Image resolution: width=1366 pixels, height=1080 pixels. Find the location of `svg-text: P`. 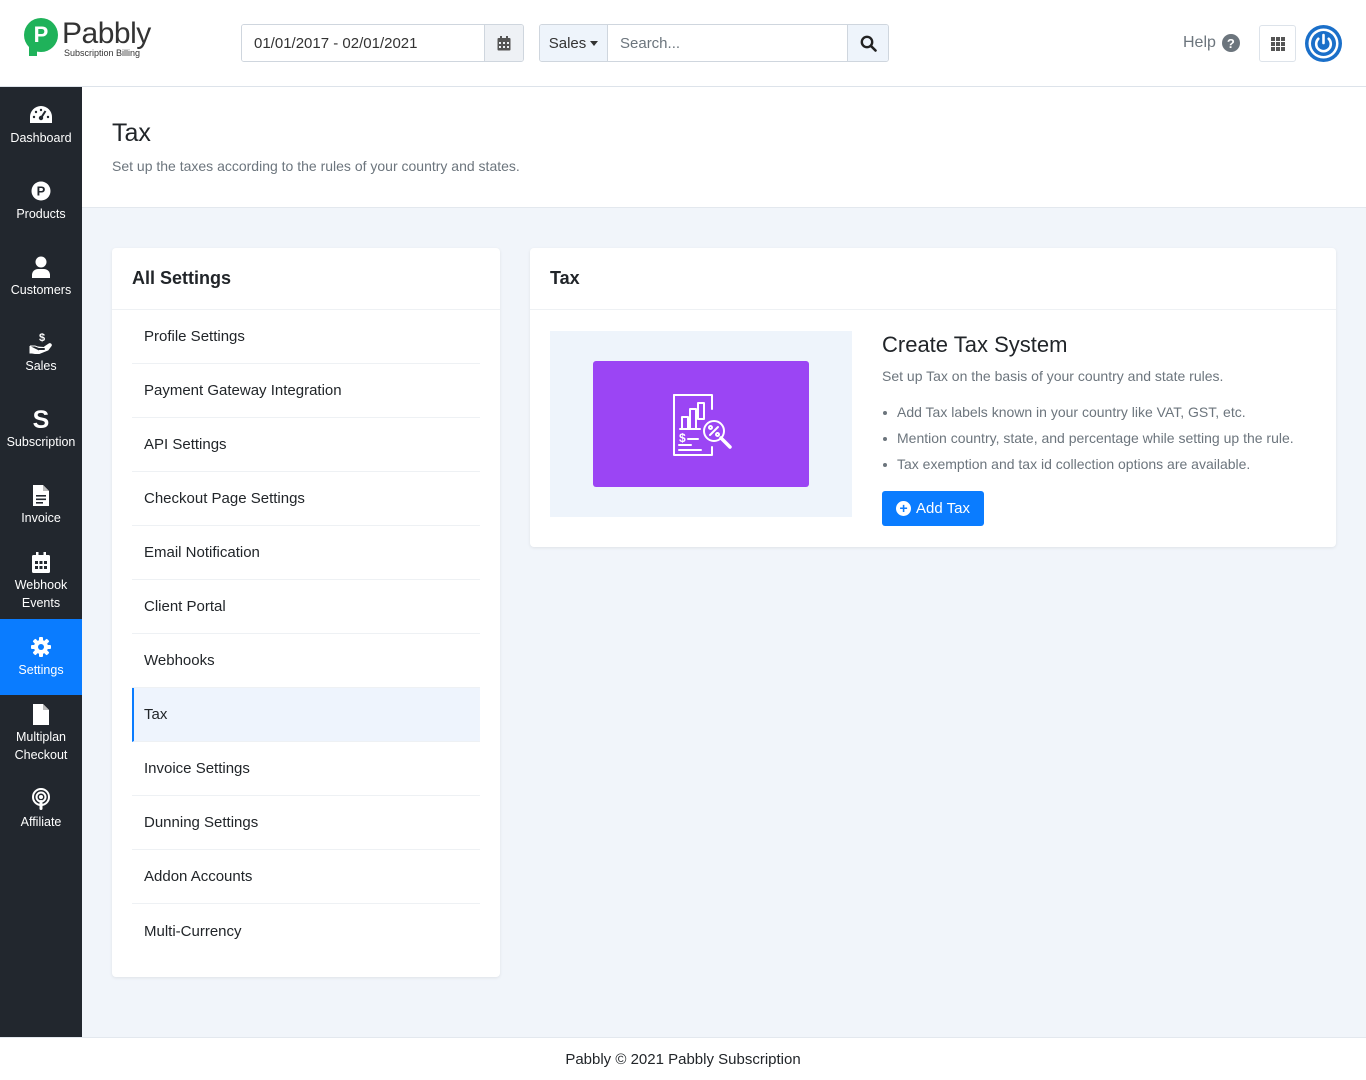

svg-text: P is located at coordinates (41, 191).